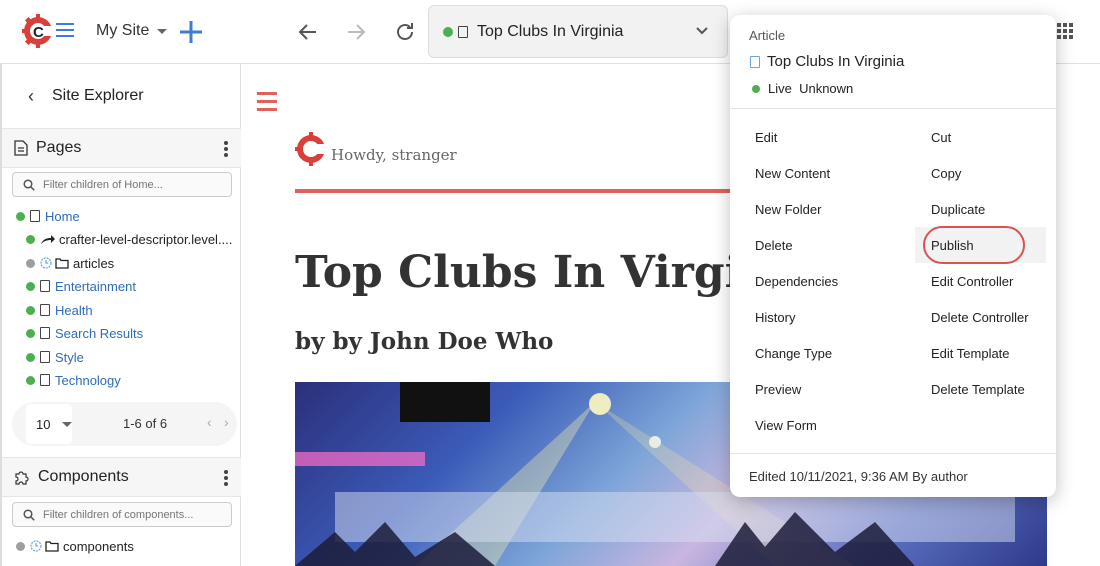  I want to click on tree-item-label: articles, so click(94, 263).